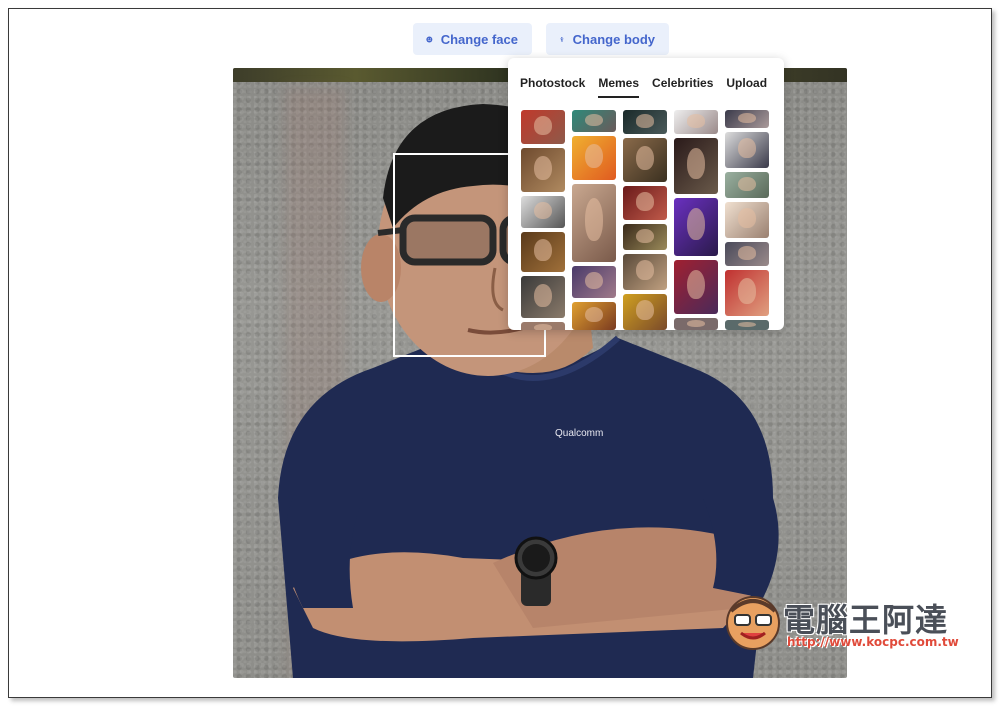  What do you see at coordinates (562, 39) in the screenshot?
I see `person-figure-icon` at bounding box center [562, 39].